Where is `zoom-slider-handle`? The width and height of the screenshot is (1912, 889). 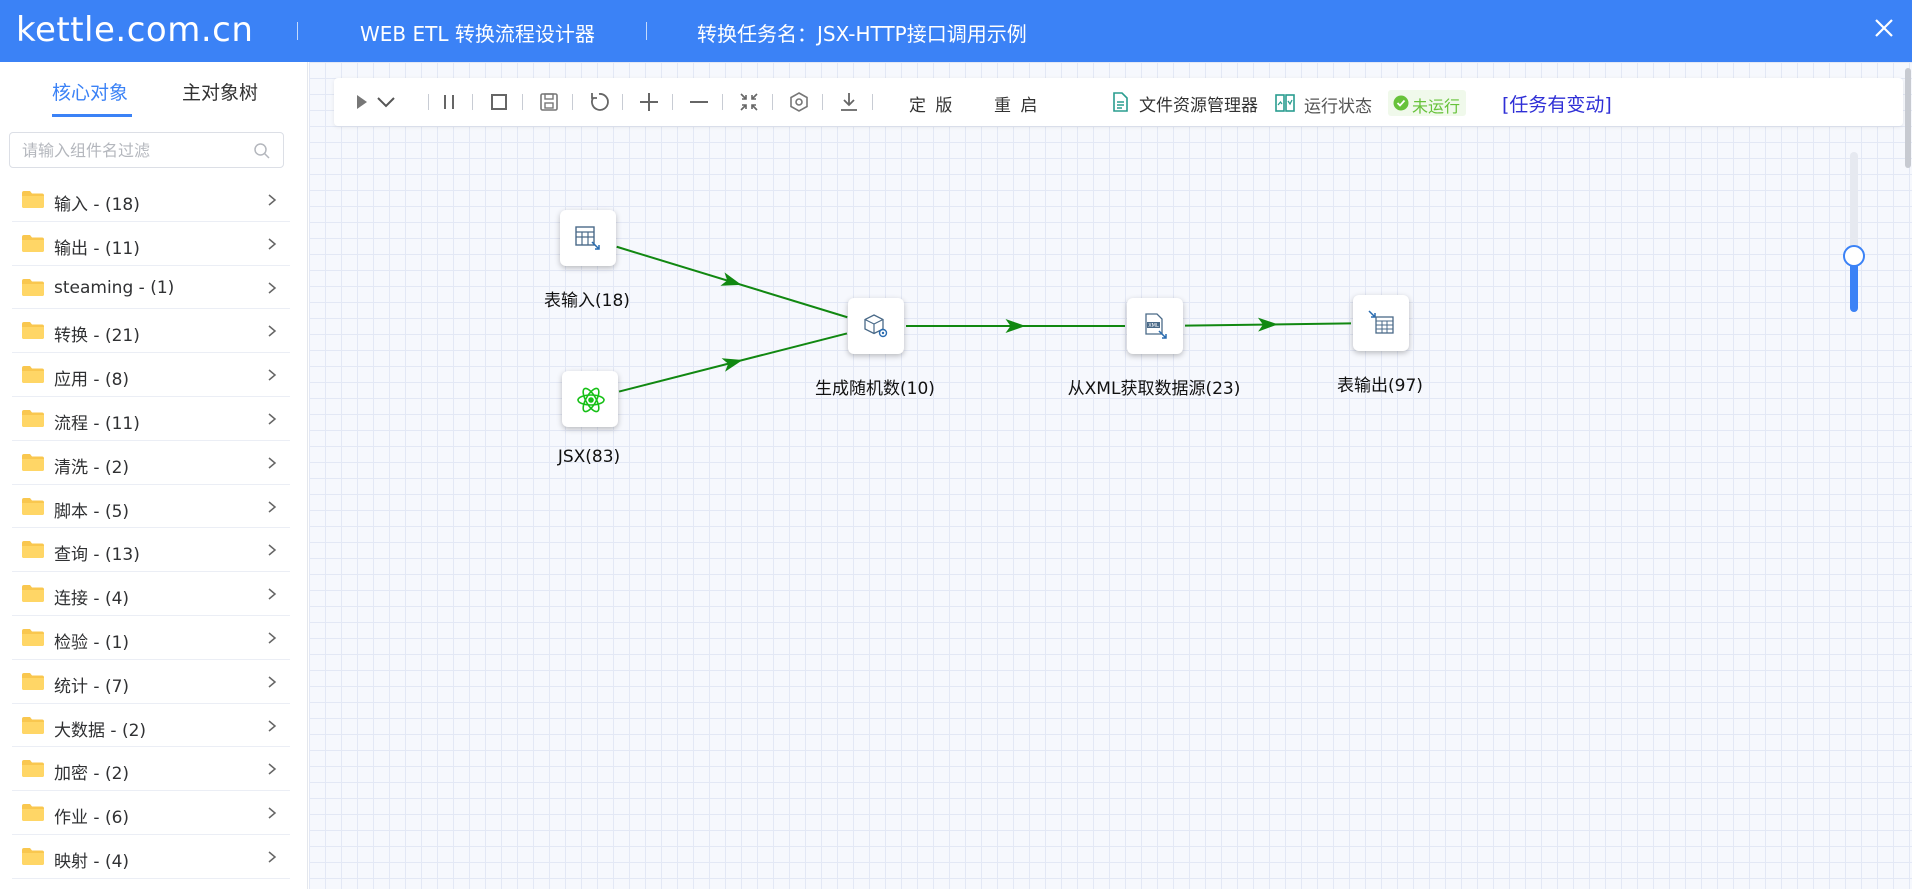 zoom-slider-handle is located at coordinates (1854, 256).